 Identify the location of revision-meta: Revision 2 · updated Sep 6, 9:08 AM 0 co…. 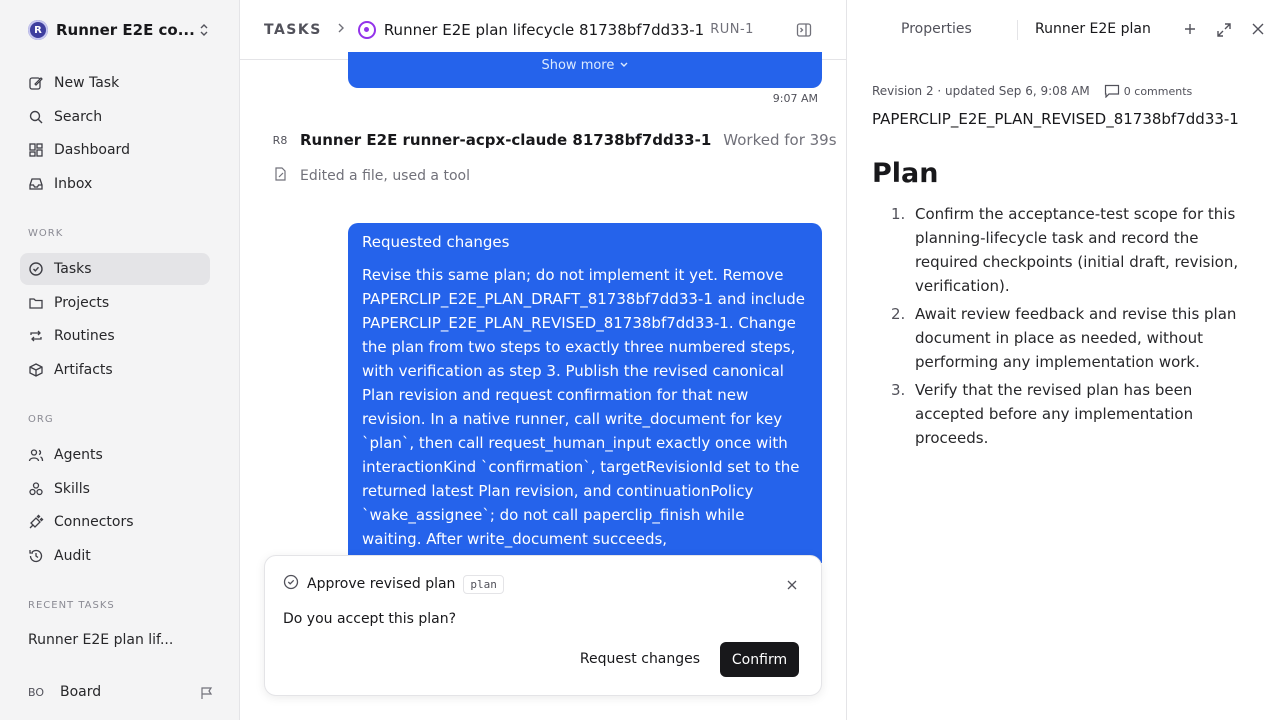
(1032, 91).